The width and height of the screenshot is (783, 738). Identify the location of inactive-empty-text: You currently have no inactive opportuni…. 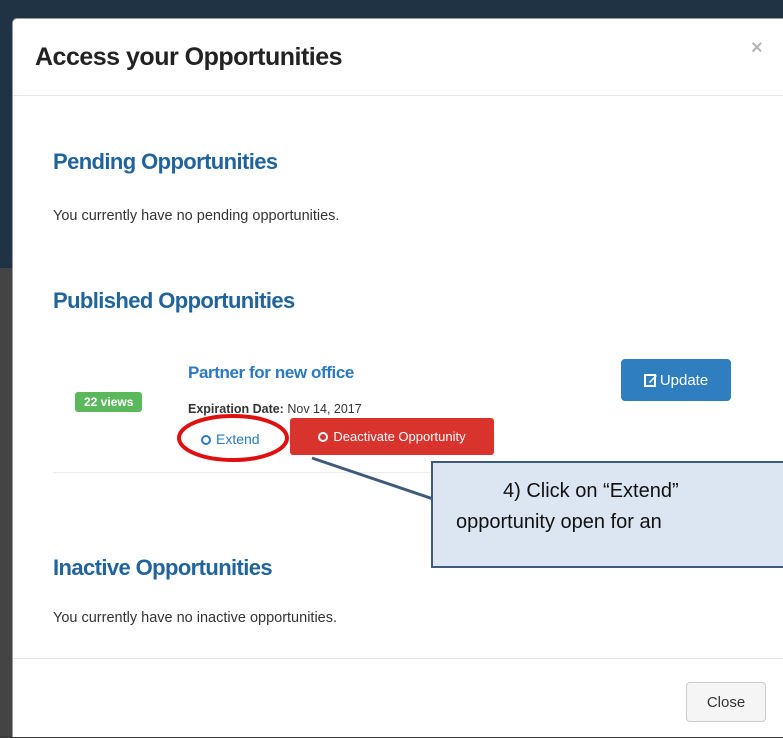
(195, 618).